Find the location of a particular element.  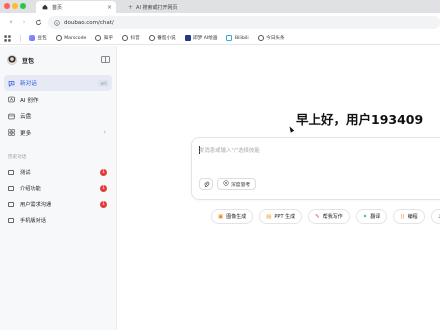

code-icon: ⟨⟩ is located at coordinates (402, 216).